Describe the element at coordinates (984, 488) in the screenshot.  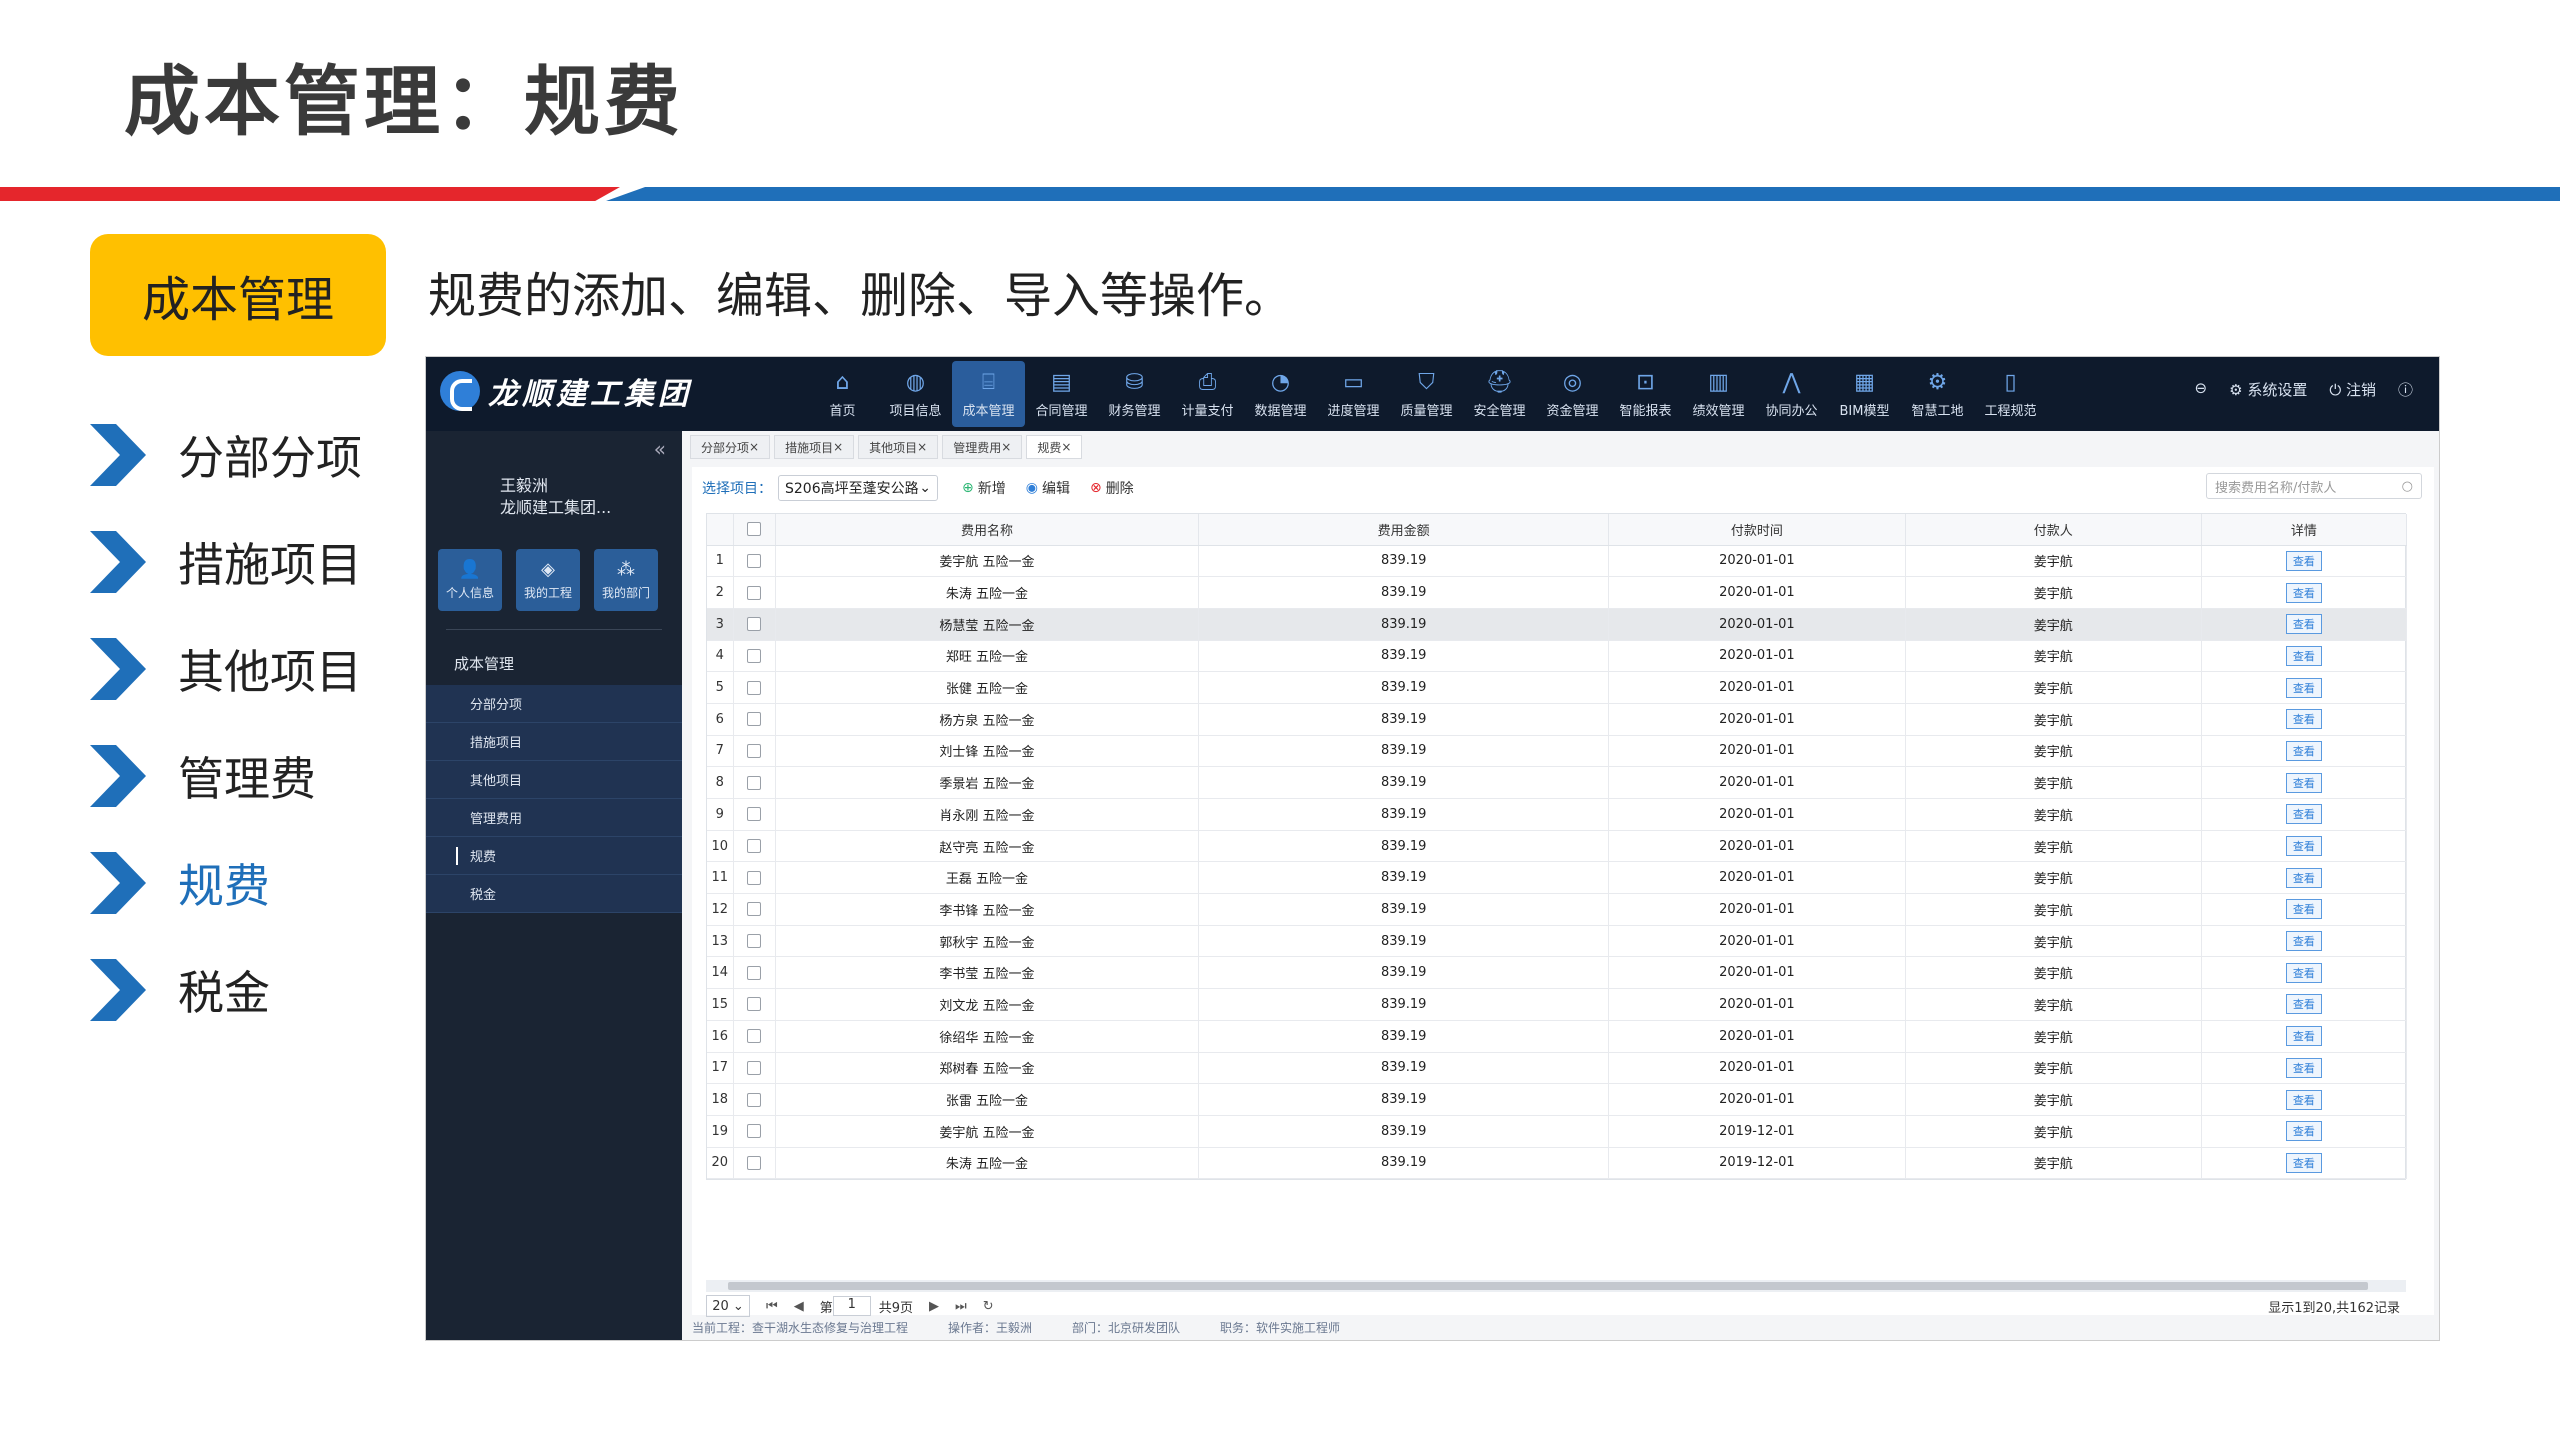
I see `add-button: ⊕ 新增` at that location.